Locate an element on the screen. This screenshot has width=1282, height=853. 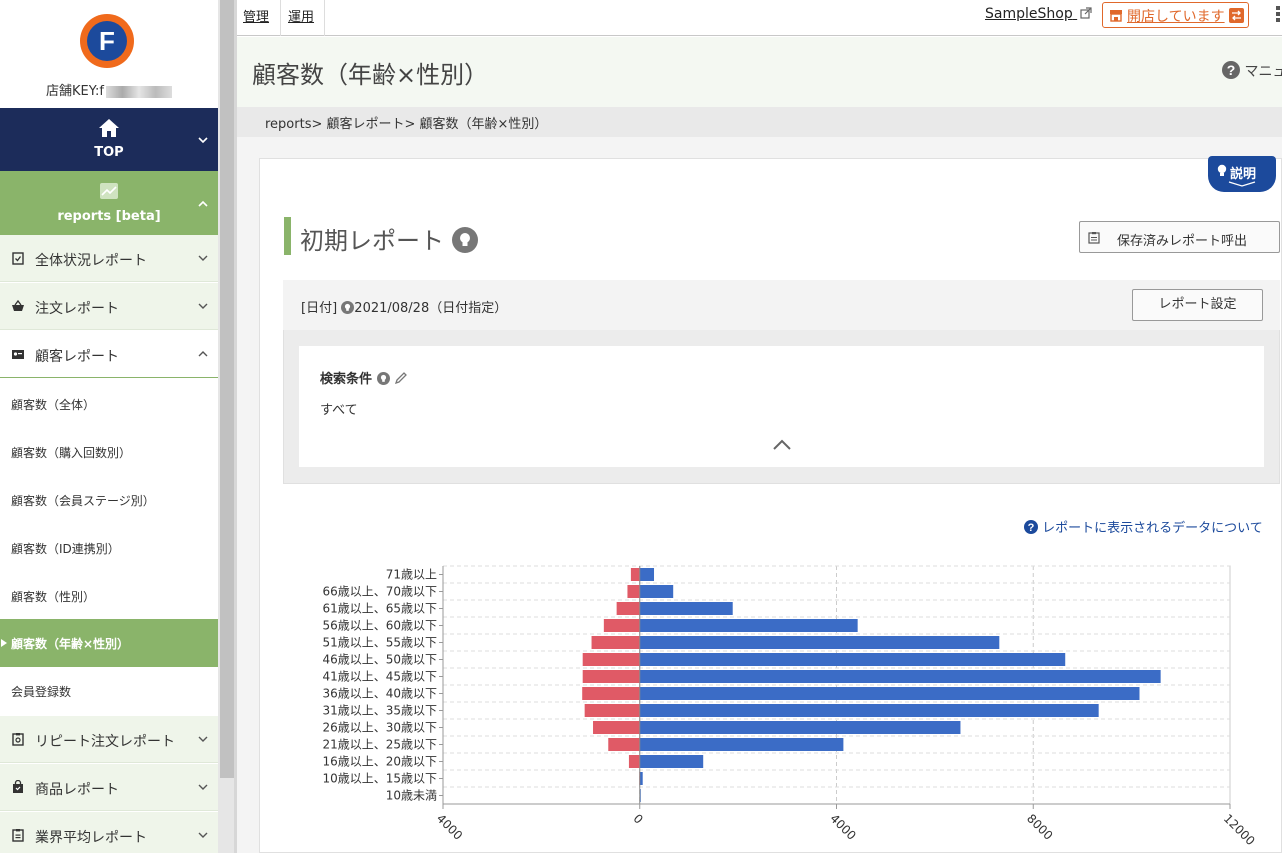
sidebar-item-reports-label: reports [beta] is located at coordinates (109, 216).